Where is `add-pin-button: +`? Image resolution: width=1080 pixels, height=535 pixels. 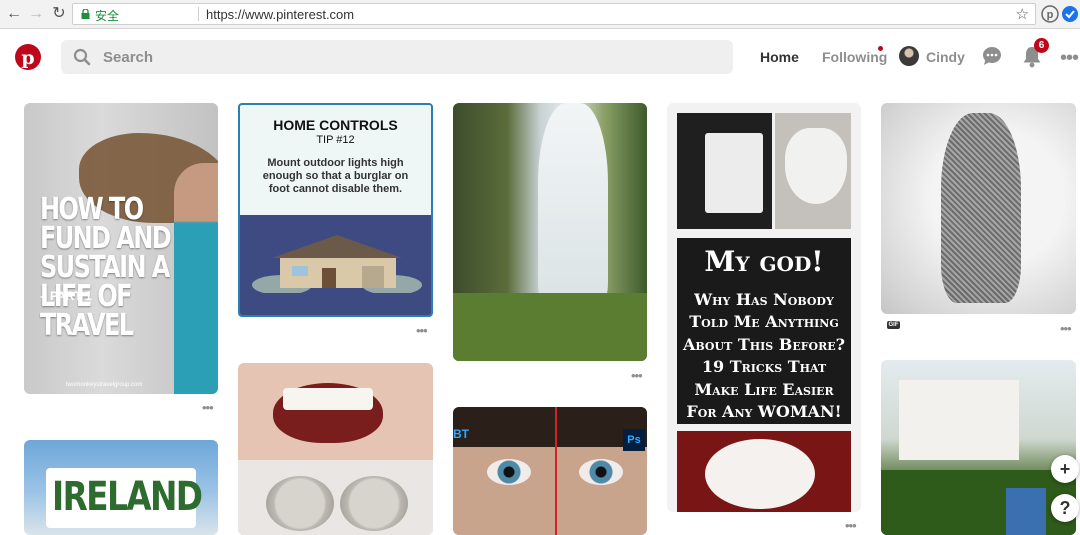 add-pin-button: + is located at coordinates (1065, 469).